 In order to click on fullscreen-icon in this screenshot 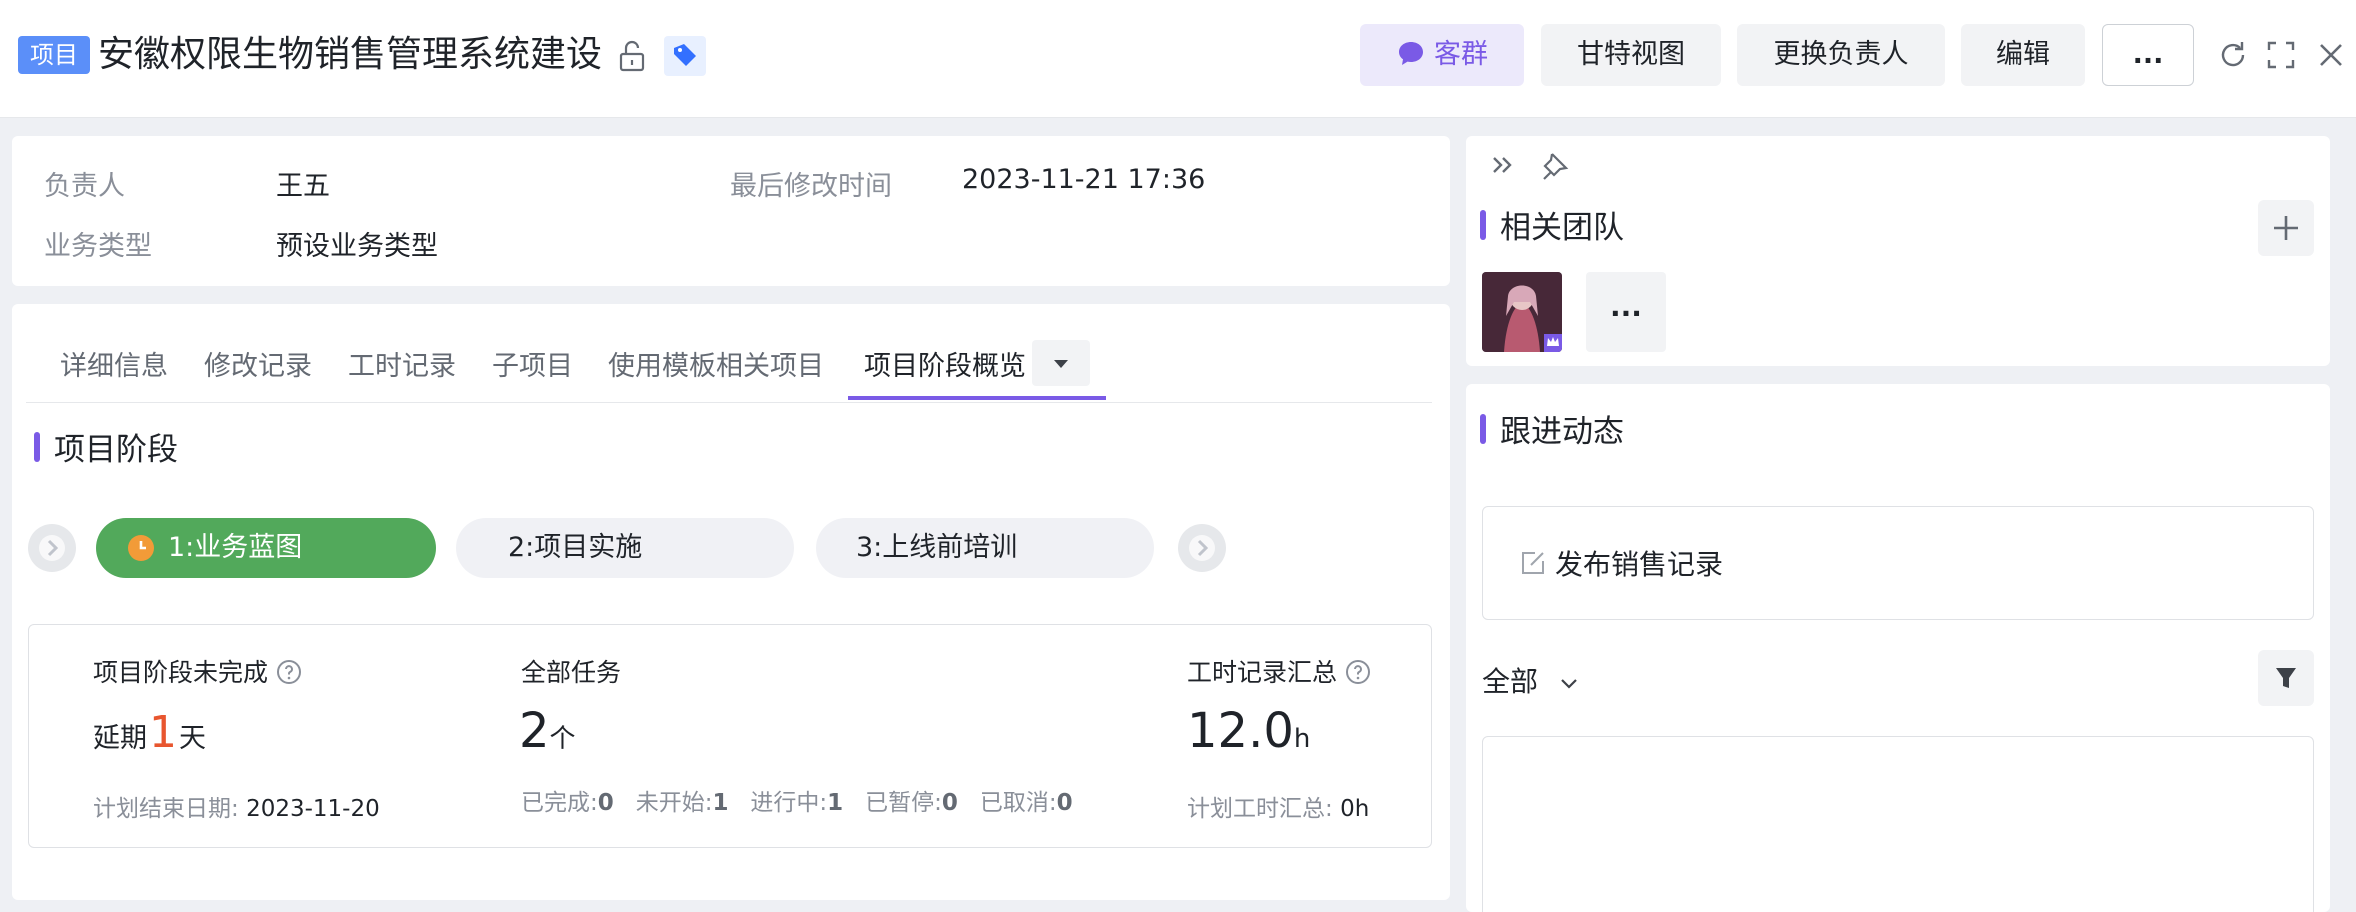, I will do `click(2281, 55)`.